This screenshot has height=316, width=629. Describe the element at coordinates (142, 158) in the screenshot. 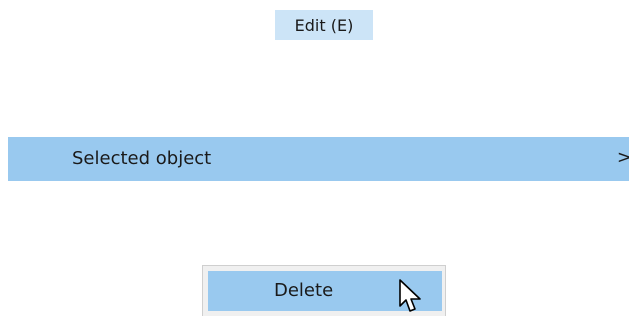

I see `selected-object-label: Selected object` at that location.